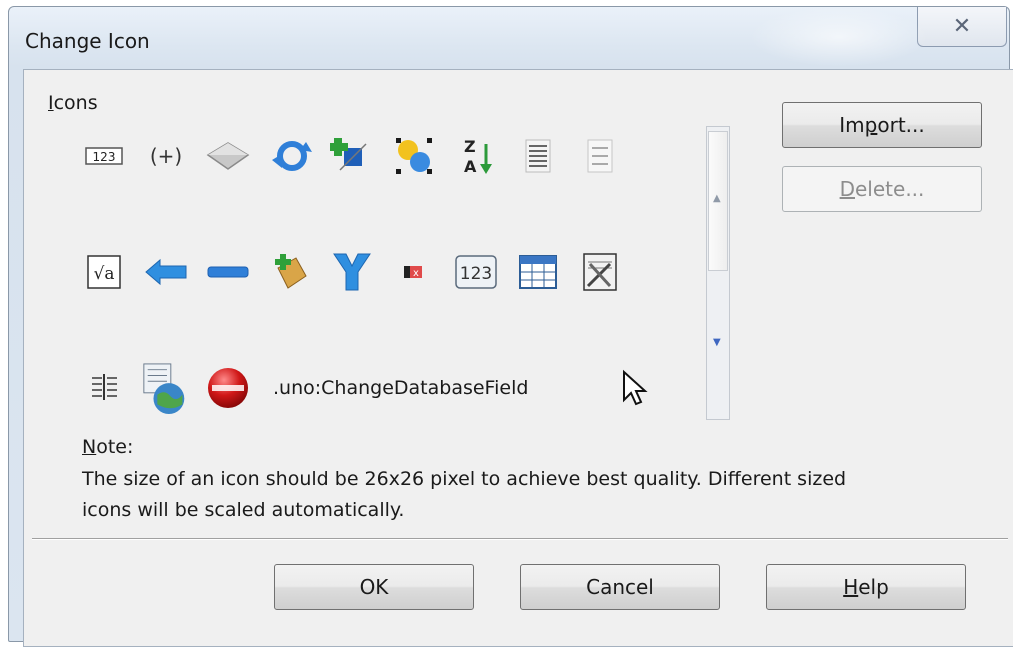  I want to click on scroll-up-icon: ▲, so click(717, 198).